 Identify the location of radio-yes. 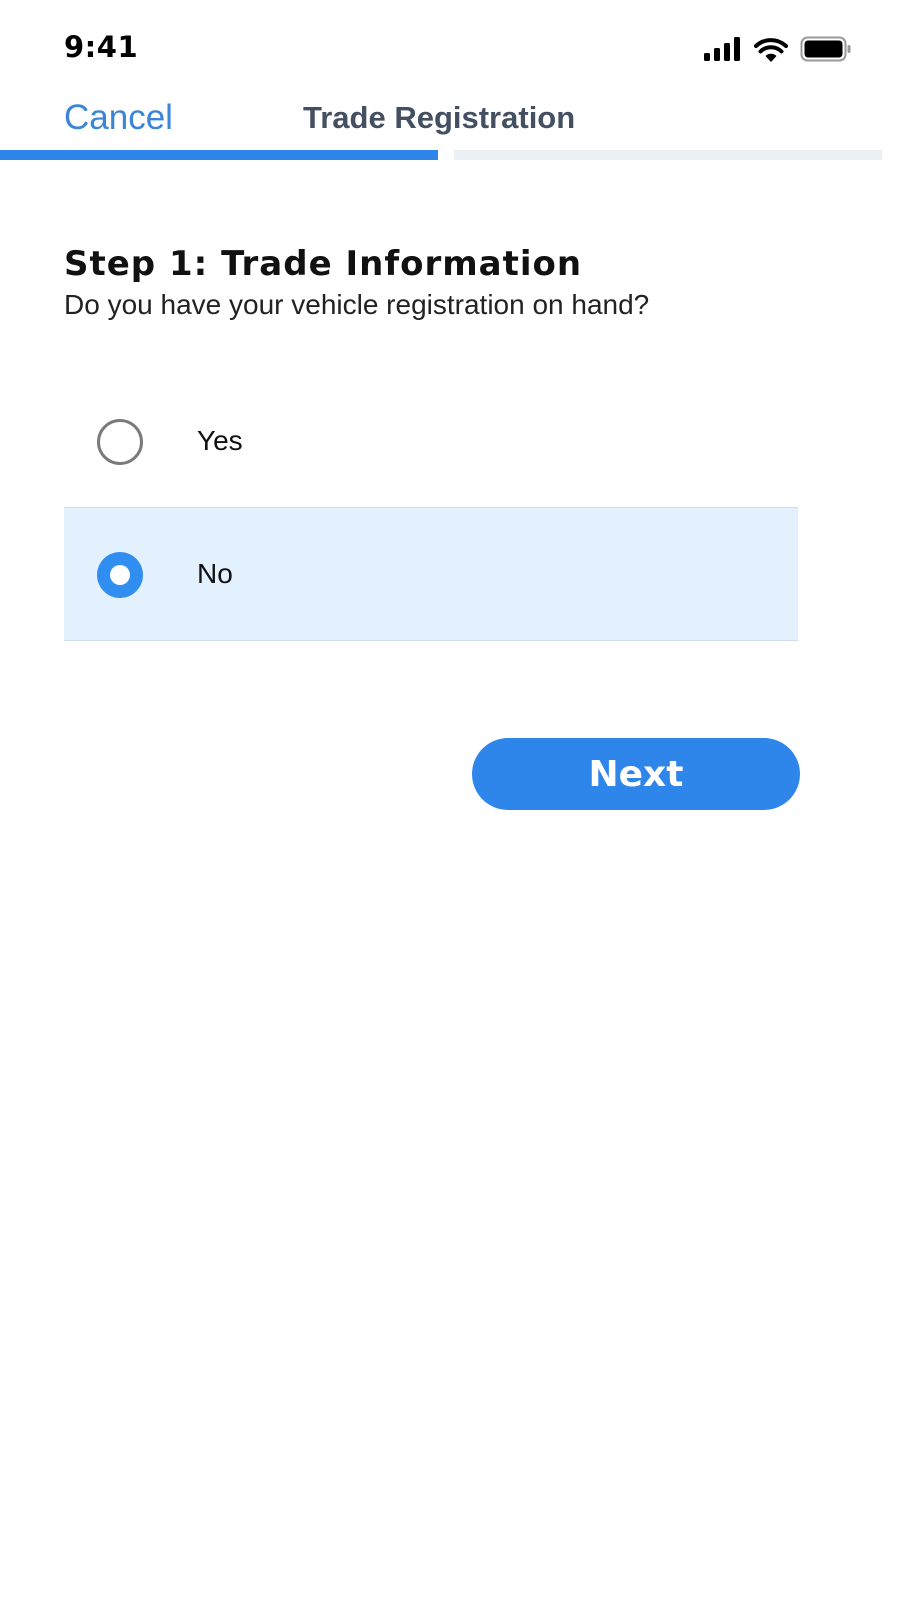
(120, 442).